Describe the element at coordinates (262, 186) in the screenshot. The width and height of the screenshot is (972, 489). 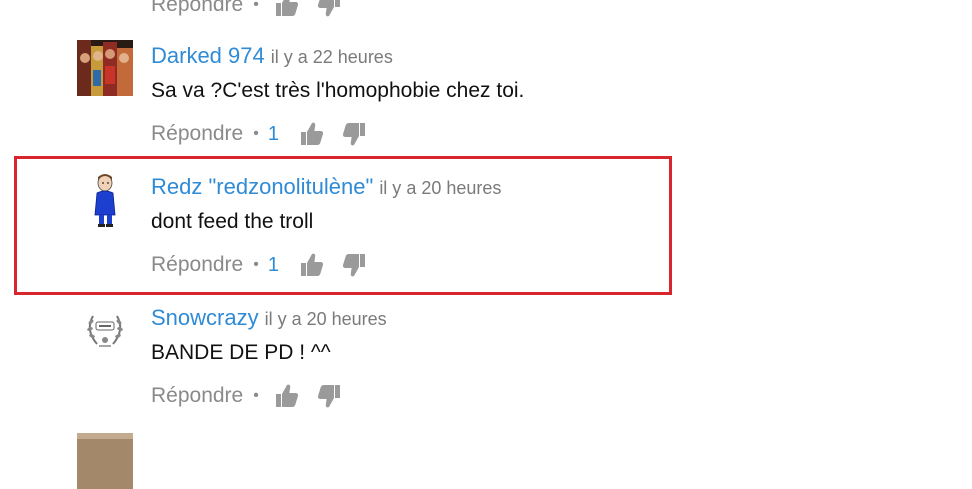
I see `comment-author: Redz "redzonolitulène"` at that location.